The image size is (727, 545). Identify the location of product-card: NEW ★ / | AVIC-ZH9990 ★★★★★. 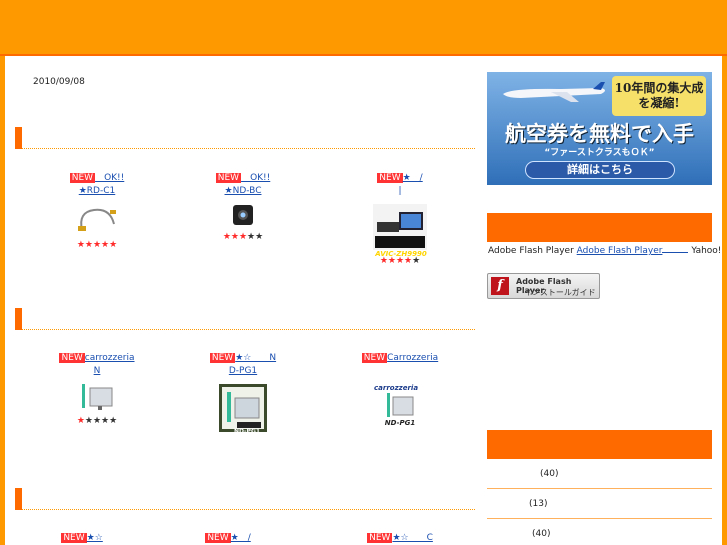
(400, 219).